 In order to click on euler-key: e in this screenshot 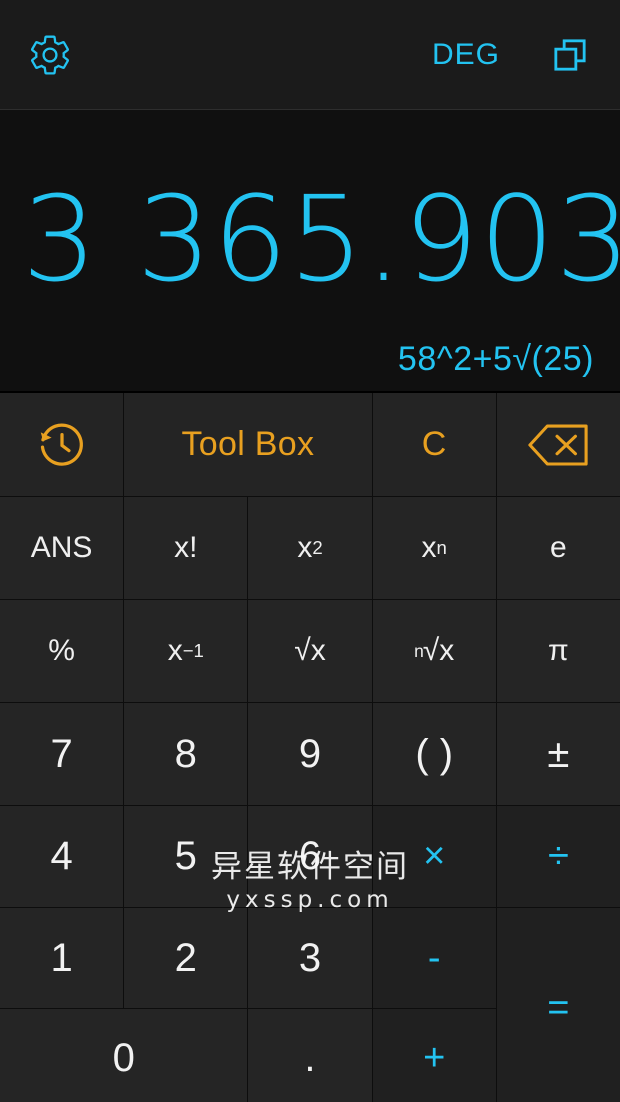, I will do `click(558, 548)`.